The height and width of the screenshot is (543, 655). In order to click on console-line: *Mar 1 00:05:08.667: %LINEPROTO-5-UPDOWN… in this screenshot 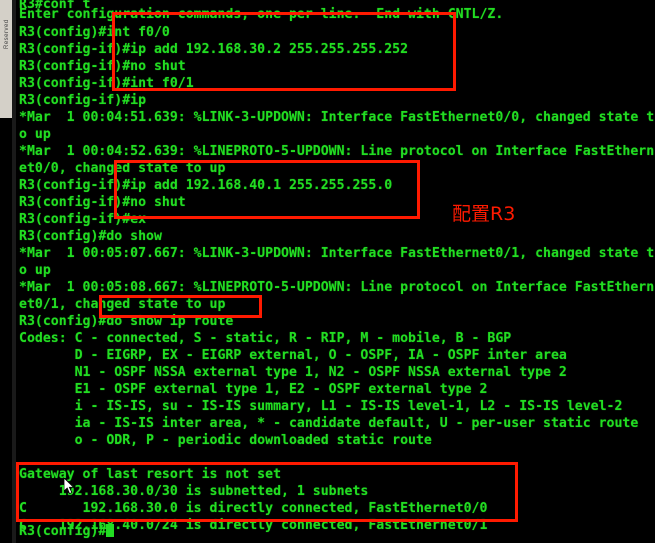, I will do `click(337, 287)`.